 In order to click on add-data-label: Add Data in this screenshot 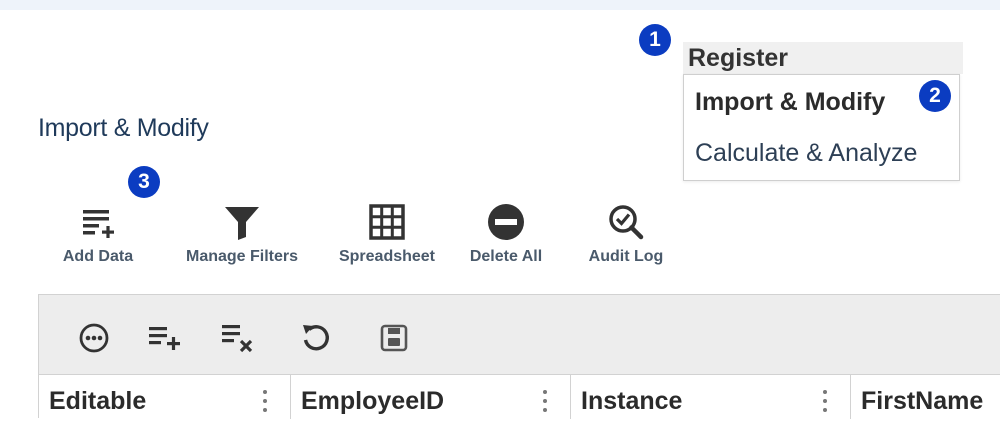, I will do `click(98, 256)`.